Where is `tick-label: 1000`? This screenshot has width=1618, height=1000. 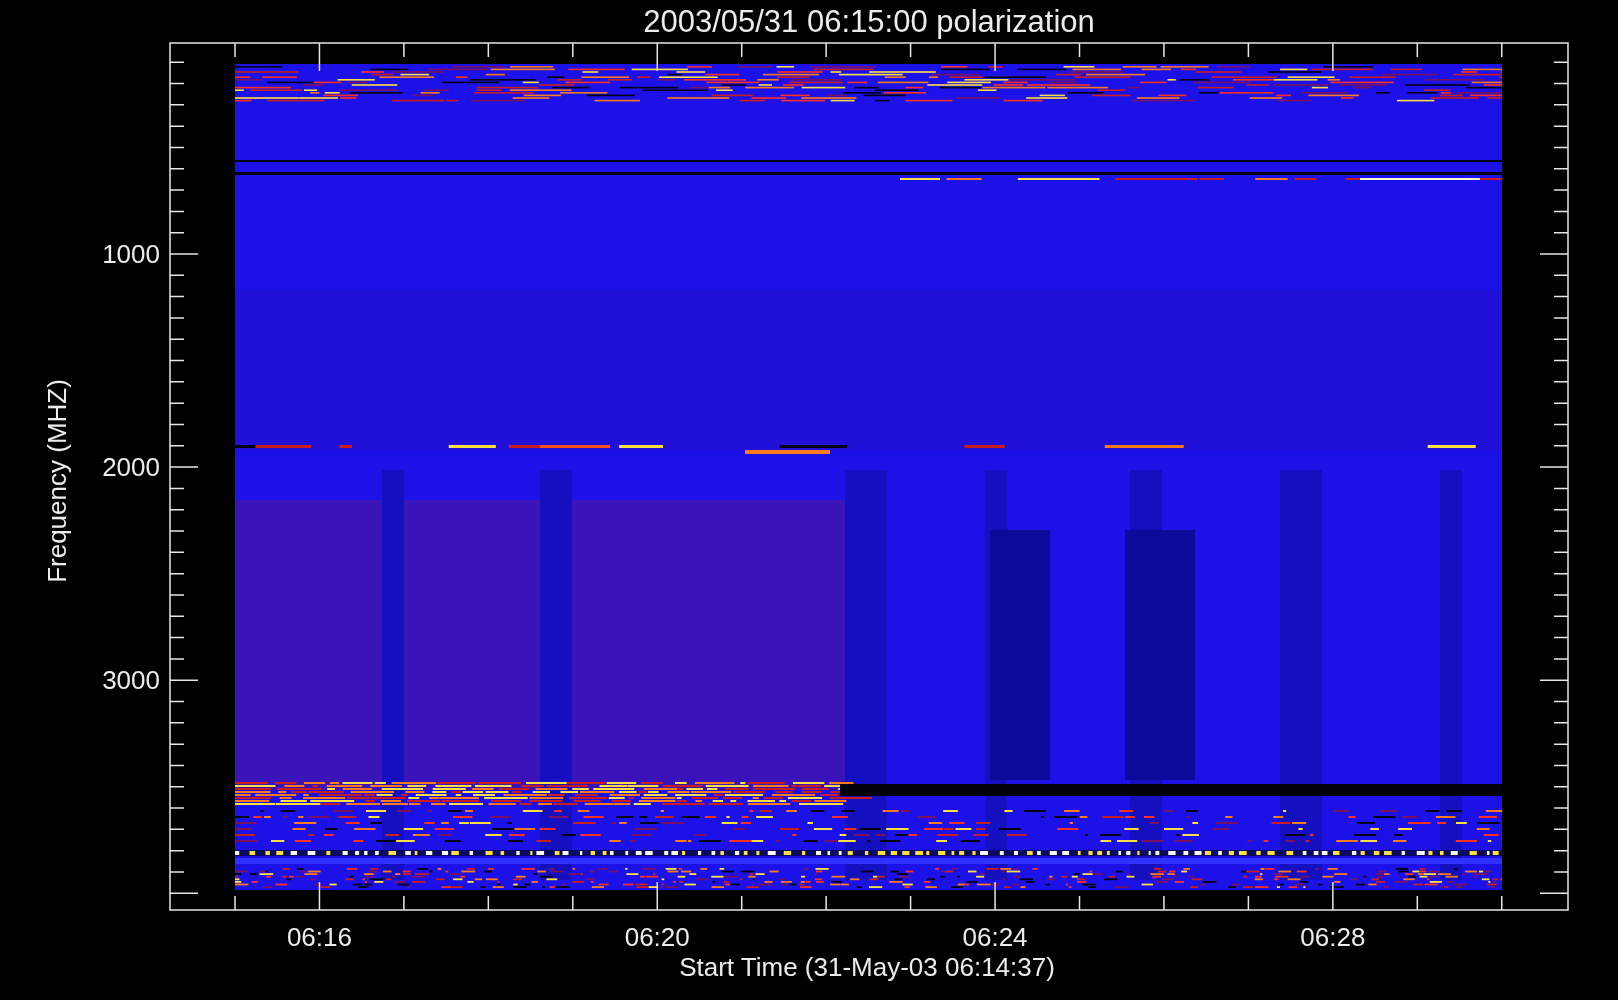
tick-label: 1000 is located at coordinates (131, 254).